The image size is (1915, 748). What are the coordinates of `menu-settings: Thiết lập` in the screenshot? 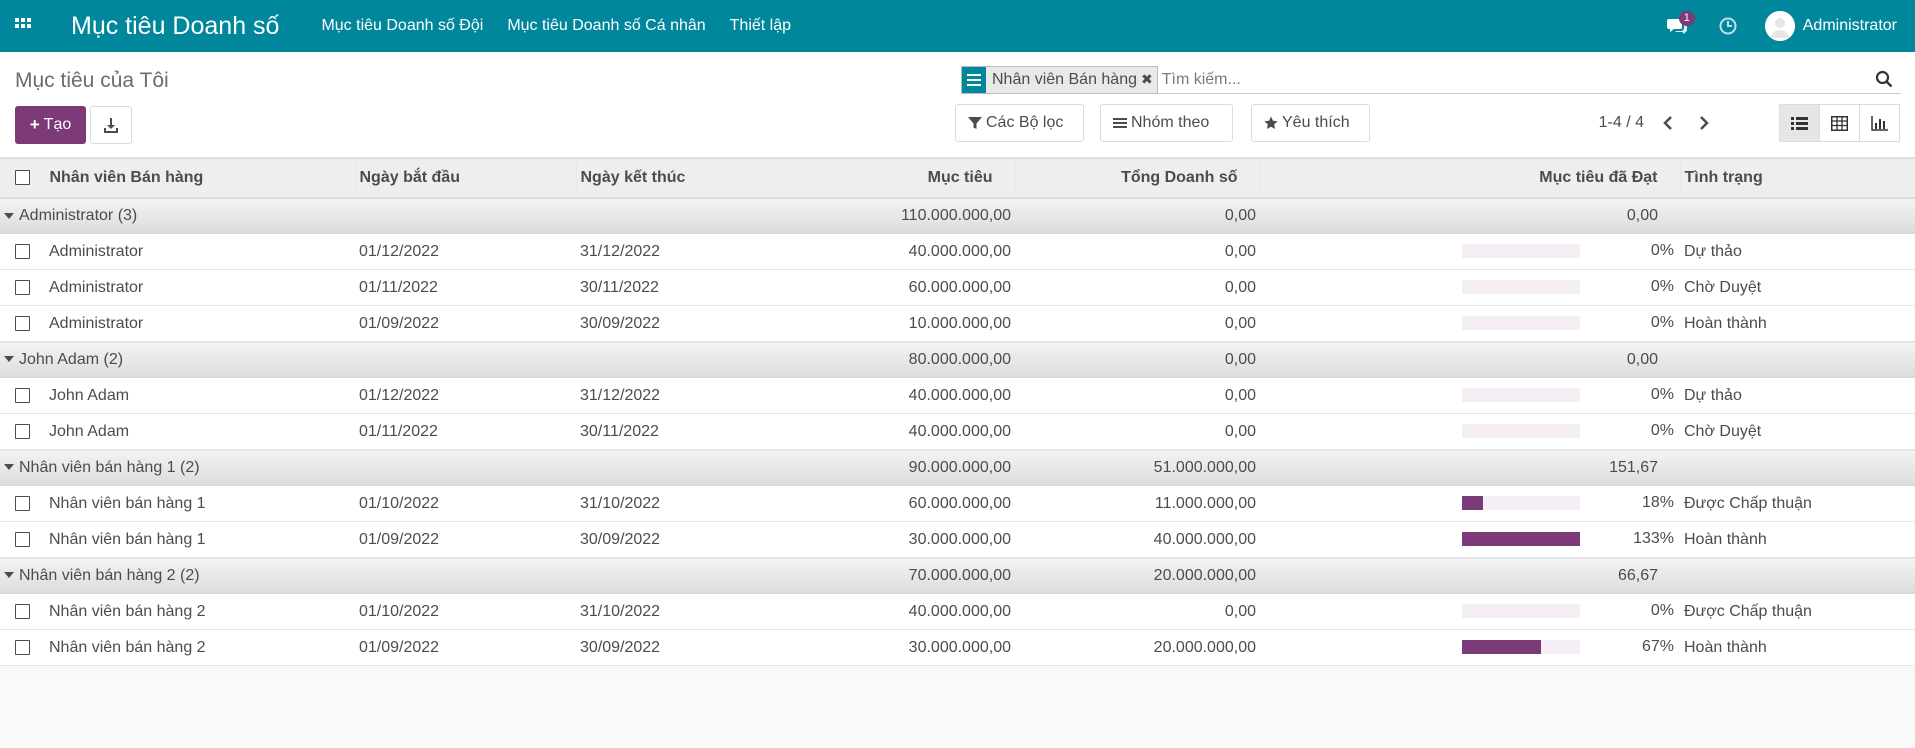 It's located at (760, 26).